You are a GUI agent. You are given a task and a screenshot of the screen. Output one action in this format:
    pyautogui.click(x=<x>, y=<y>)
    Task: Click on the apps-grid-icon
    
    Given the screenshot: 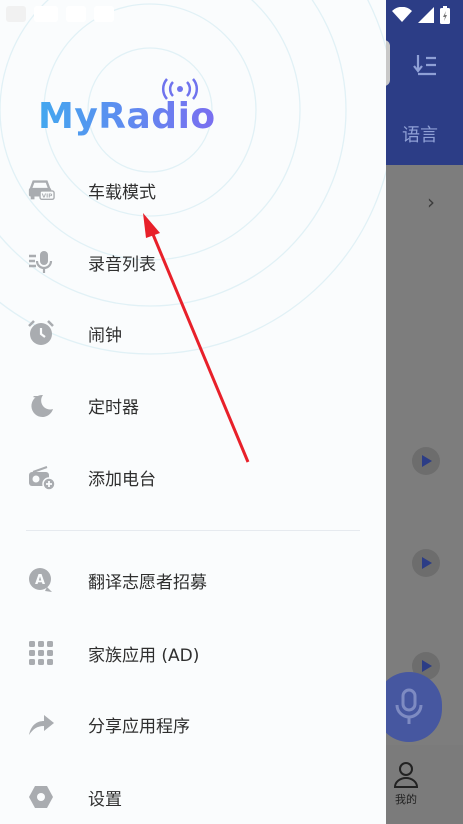 What is the action you would take?
    pyautogui.click(x=41, y=653)
    